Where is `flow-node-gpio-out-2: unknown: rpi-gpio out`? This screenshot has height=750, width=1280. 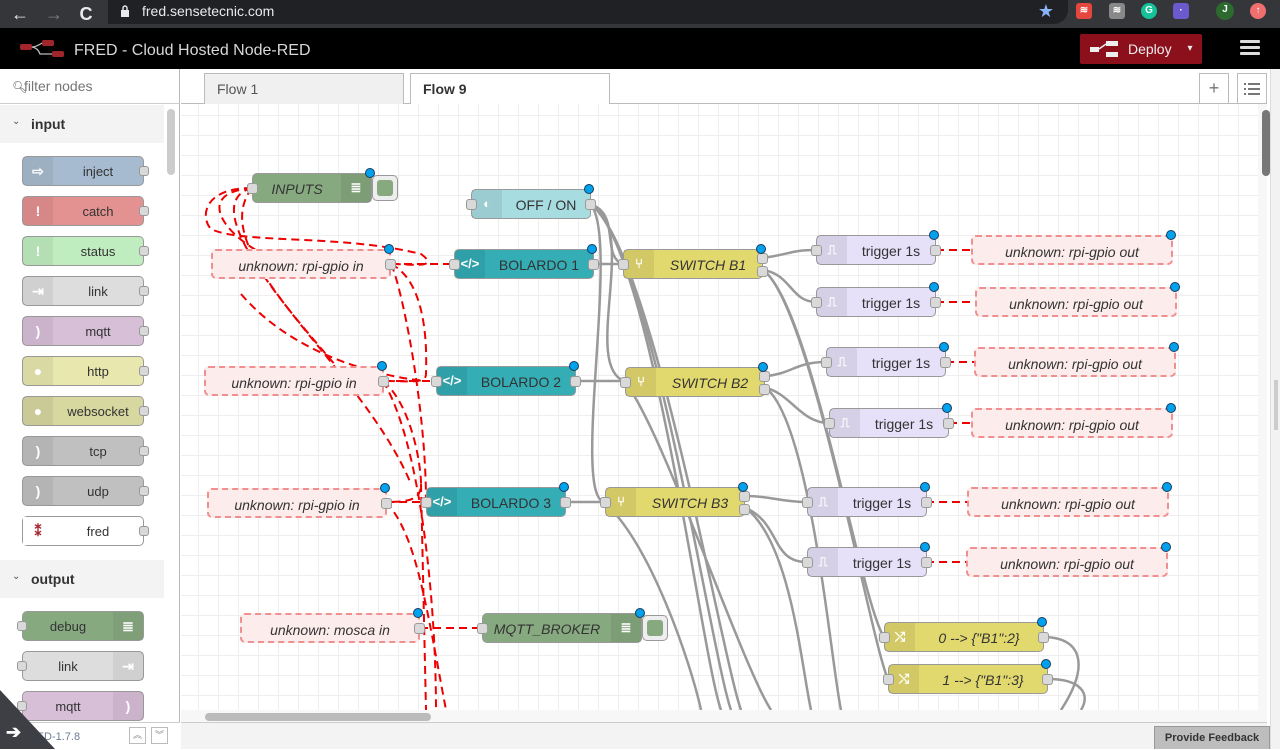 flow-node-gpio-out-2: unknown: rpi-gpio out is located at coordinates (1077, 299).